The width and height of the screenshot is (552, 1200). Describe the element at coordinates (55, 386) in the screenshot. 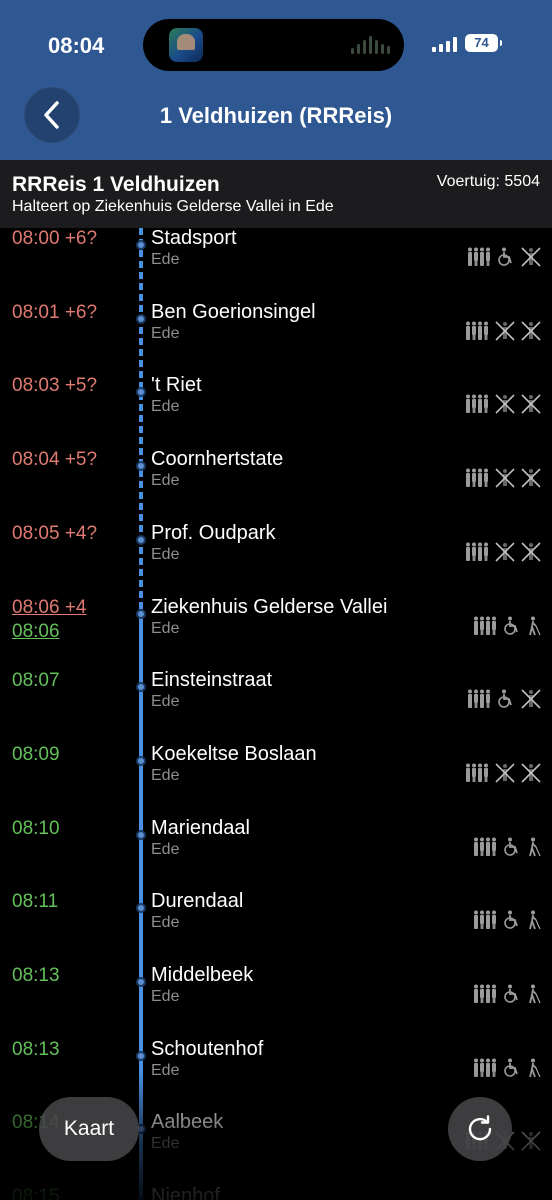

I see `stop-time: 08:03 +5?` at that location.